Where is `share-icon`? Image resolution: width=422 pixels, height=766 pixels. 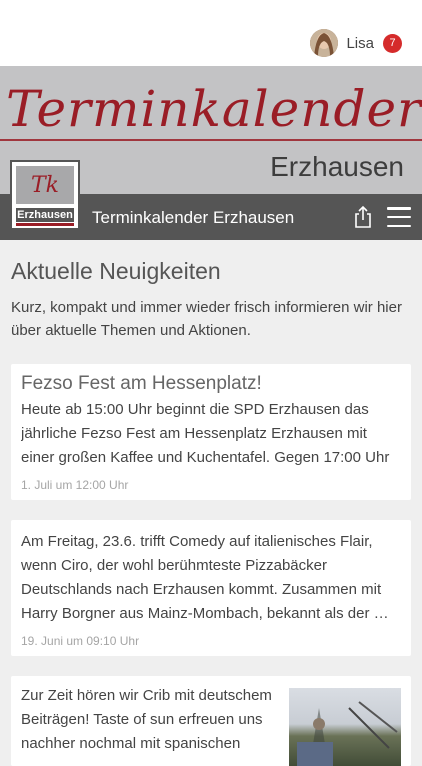 share-icon is located at coordinates (363, 217).